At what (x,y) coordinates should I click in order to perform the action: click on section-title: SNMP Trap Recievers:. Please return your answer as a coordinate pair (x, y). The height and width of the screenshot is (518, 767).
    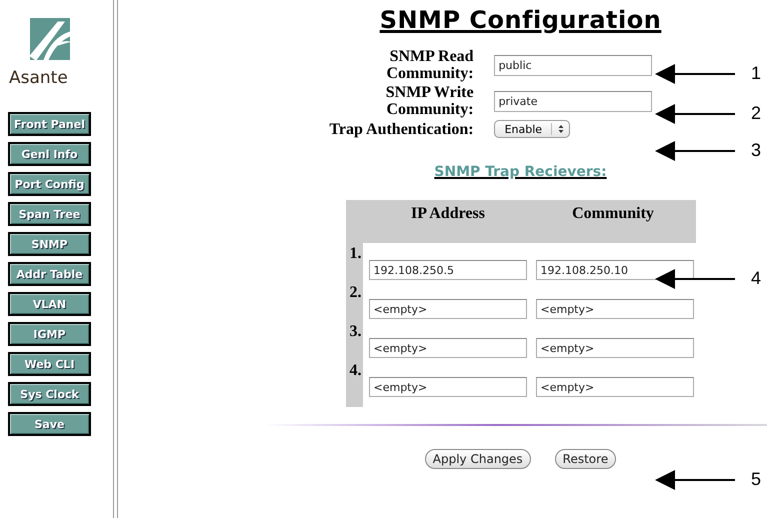
    Looking at the image, I should click on (520, 172).